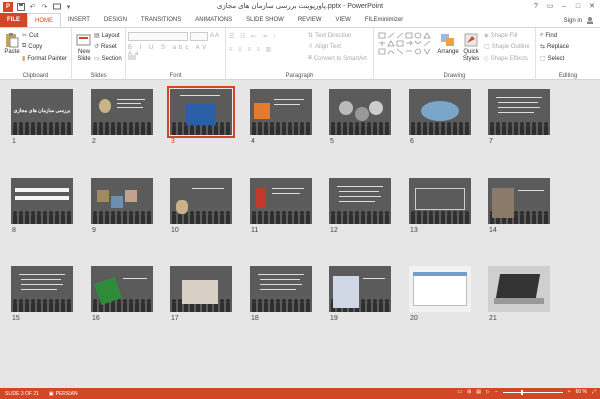 This screenshot has width=600, height=399. Describe the element at coordinates (521, 392) in the screenshot. I see `zoom-slider-thumb` at that location.